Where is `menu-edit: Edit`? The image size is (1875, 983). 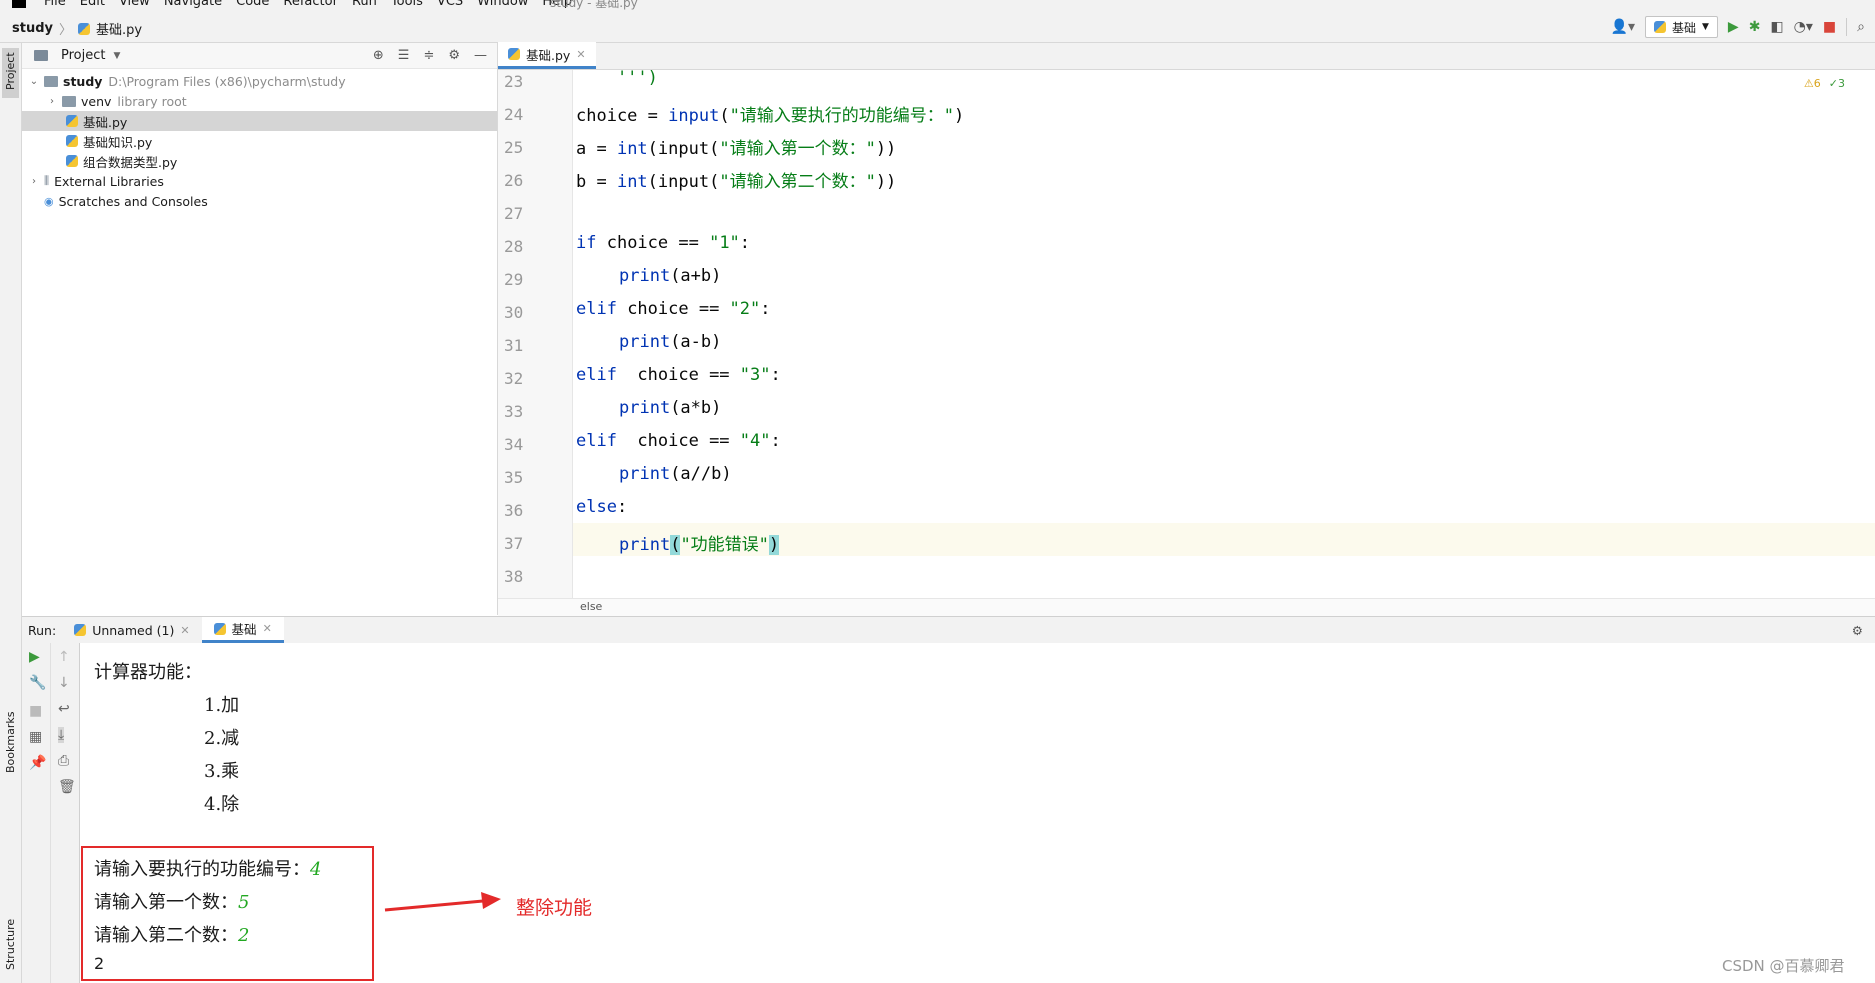
menu-edit: Edit is located at coordinates (92, 4).